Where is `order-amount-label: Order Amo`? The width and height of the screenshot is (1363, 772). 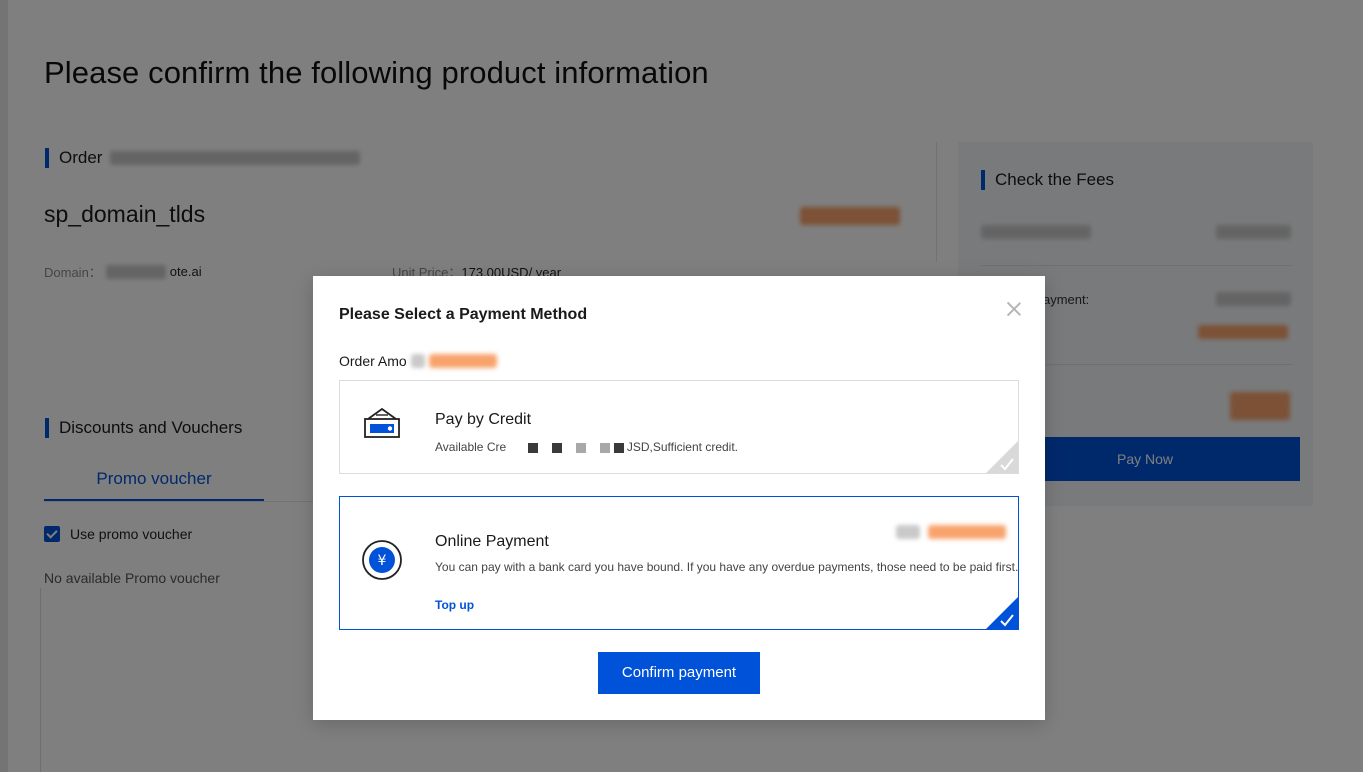 order-amount-label: Order Amo is located at coordinates (373, 361).